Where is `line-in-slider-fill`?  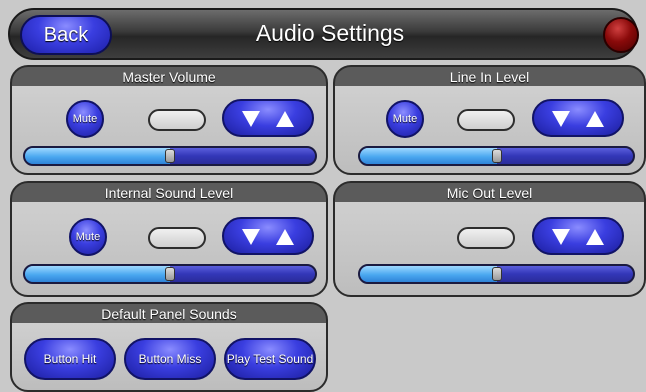 line-in-slider-fill is located at coordinates (428, 156).